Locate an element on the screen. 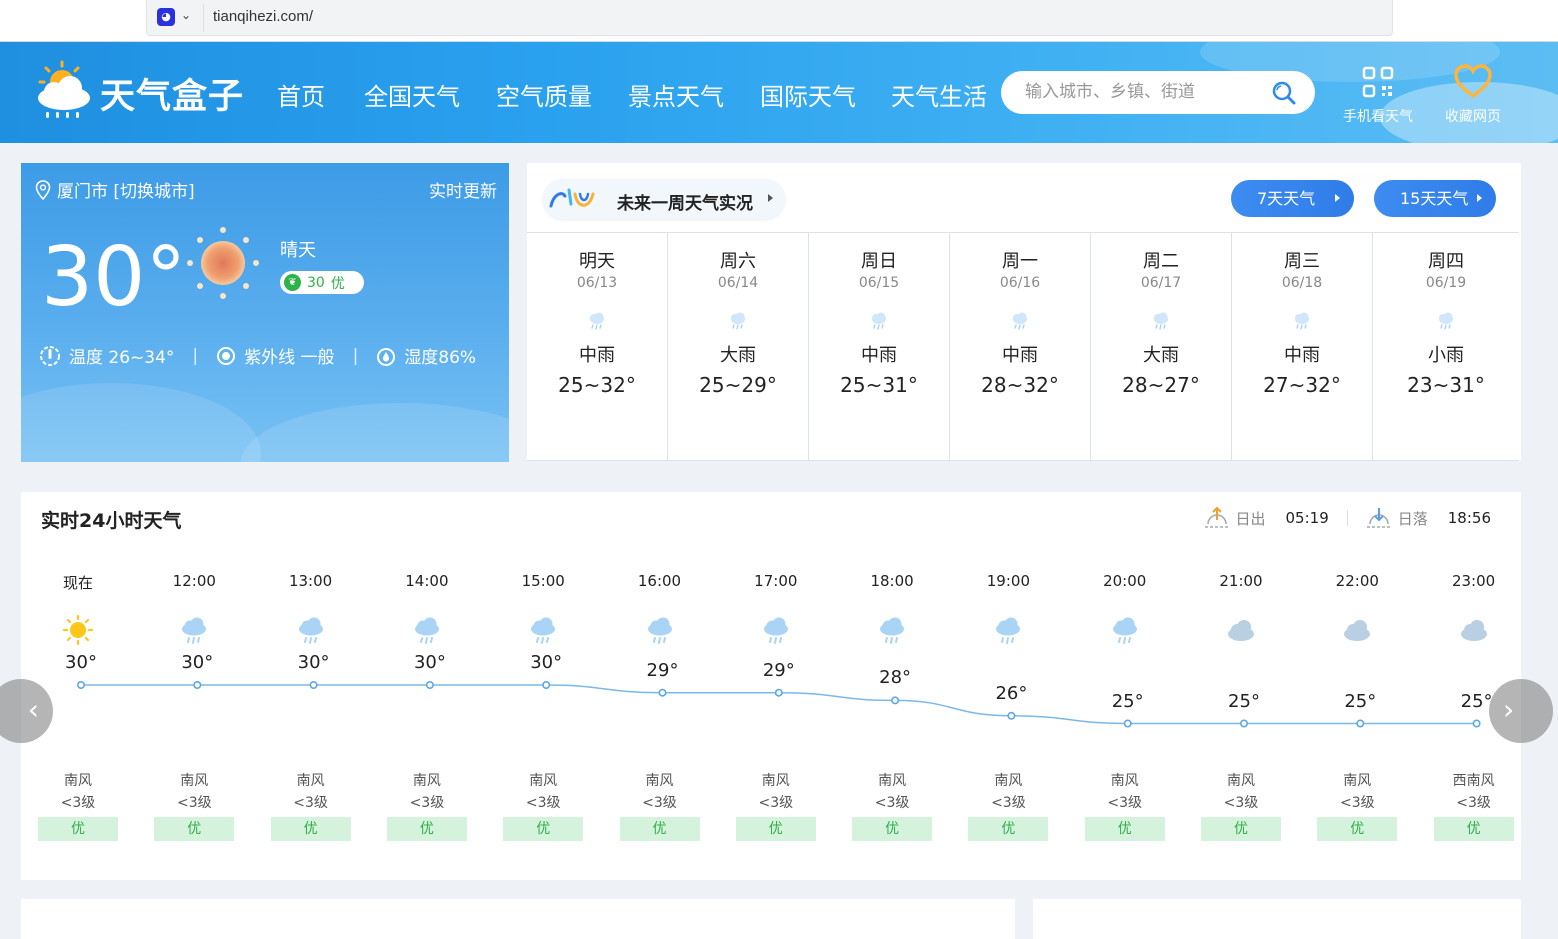  logo-text: 天气盒子 is located at coordinates (172, 97).